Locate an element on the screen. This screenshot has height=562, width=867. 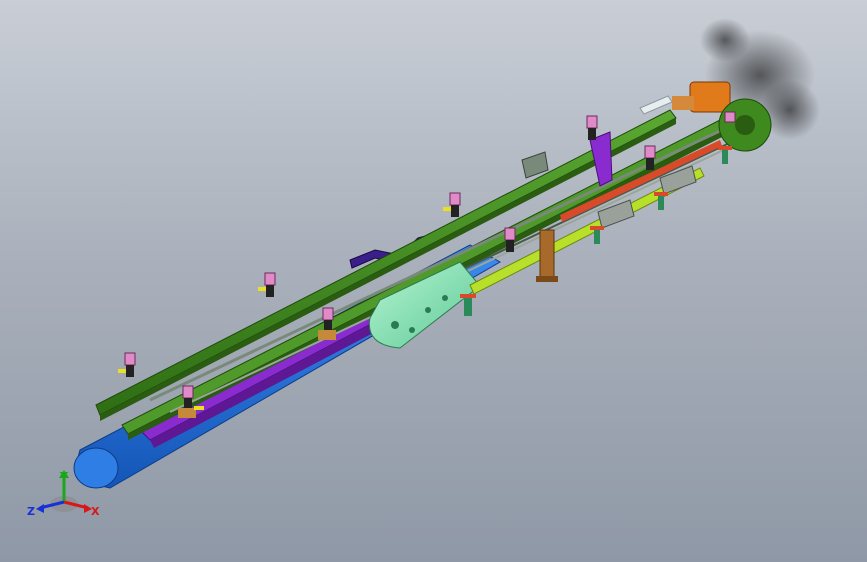
red-rail is located at coordinates (641, 181).